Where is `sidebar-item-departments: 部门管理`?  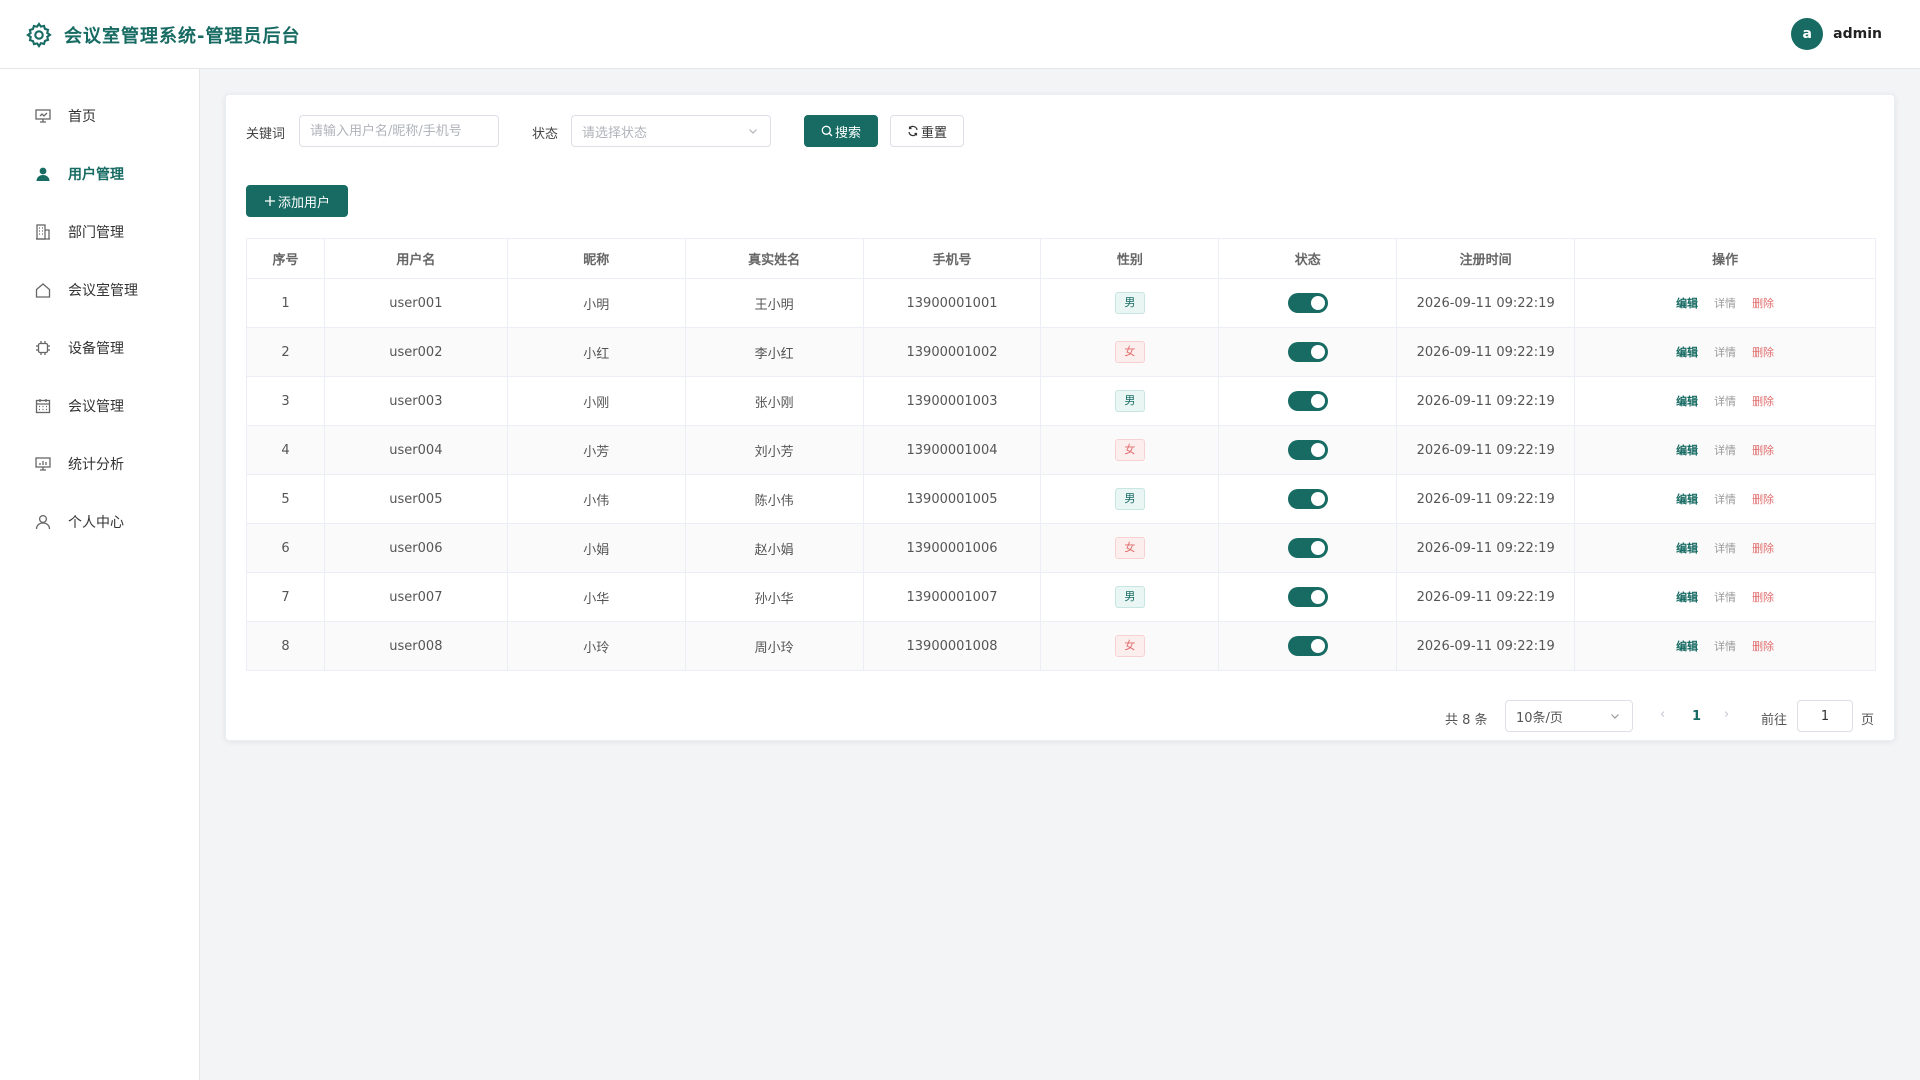 sidebar-item-departments: 部门管理 is located at coordinates (99, 232).